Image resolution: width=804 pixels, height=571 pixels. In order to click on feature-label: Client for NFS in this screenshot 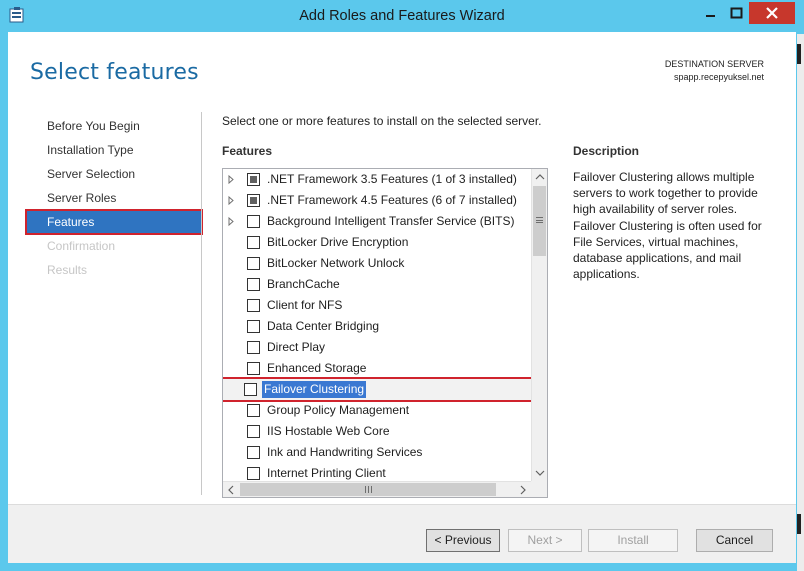, I will do `click(305, 305)`.